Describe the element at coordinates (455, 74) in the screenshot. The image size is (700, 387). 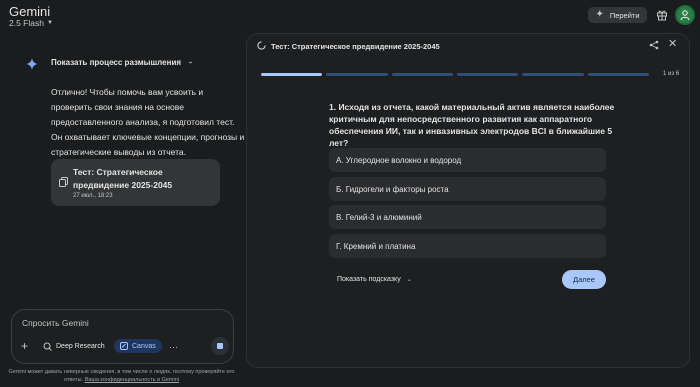
I see `quiz-progress-bar` at that location.